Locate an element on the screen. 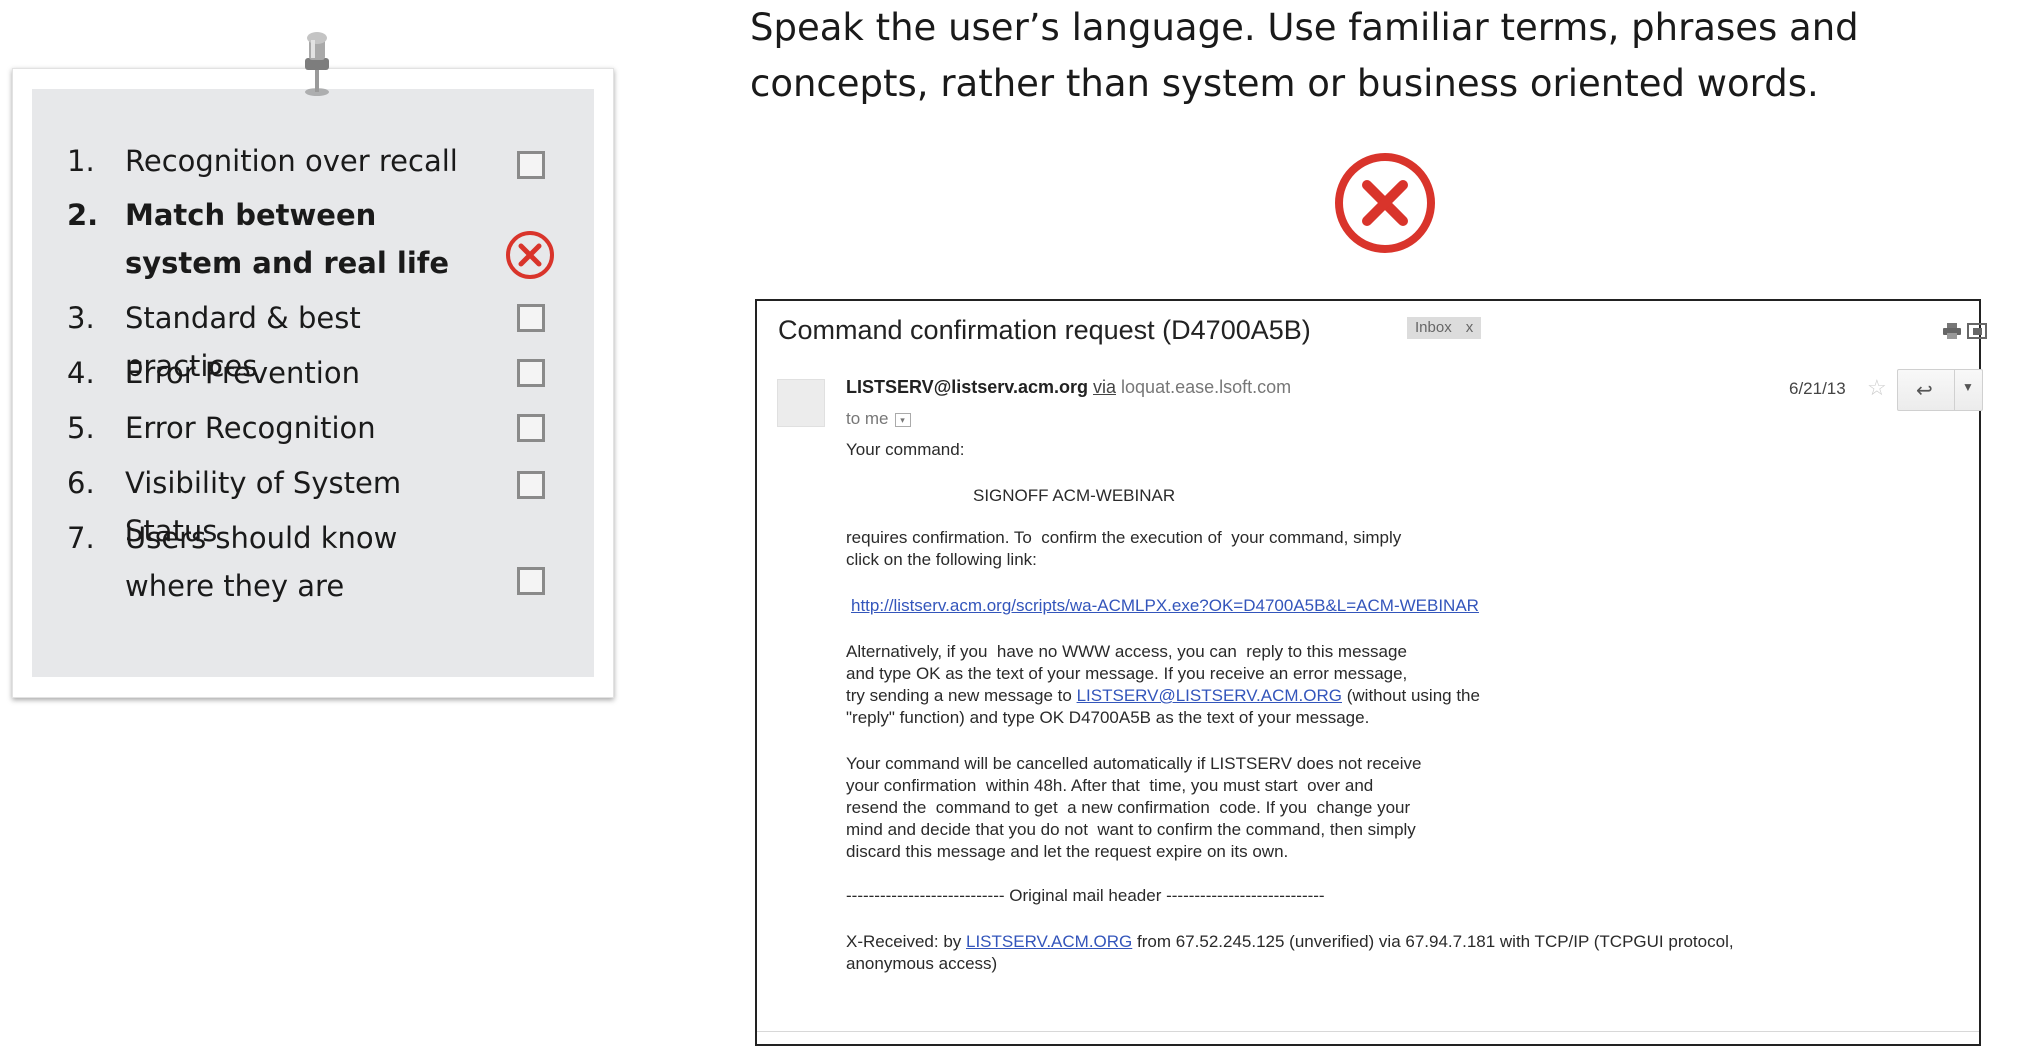 The width and height of the screenshot is (2026, 1060). body-text-span: (without using the is located at coordinates (1411, 695).